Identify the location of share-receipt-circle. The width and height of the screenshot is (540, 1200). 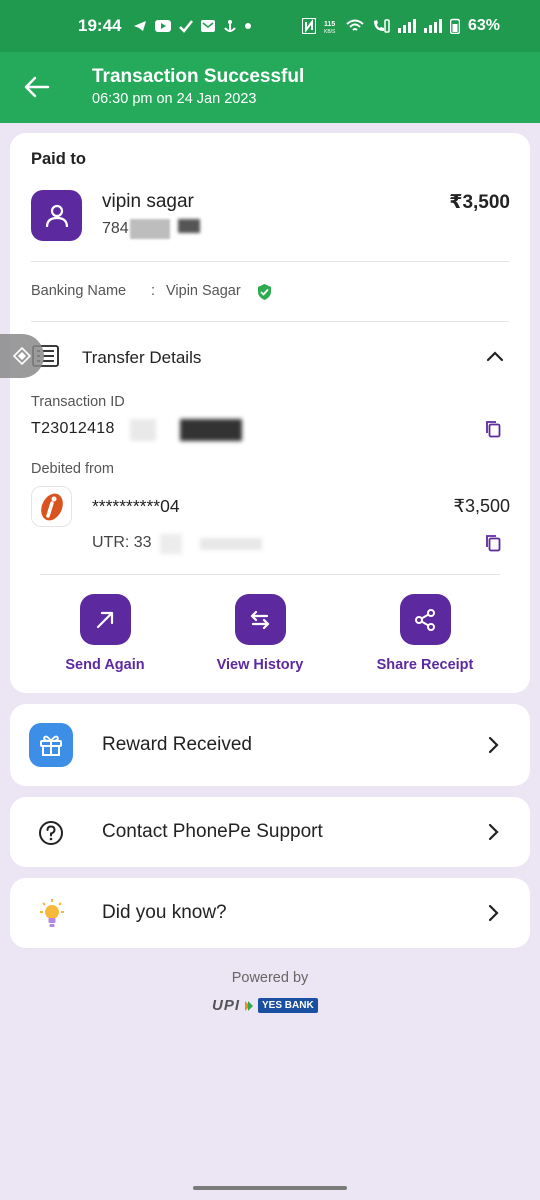
(425, 619).